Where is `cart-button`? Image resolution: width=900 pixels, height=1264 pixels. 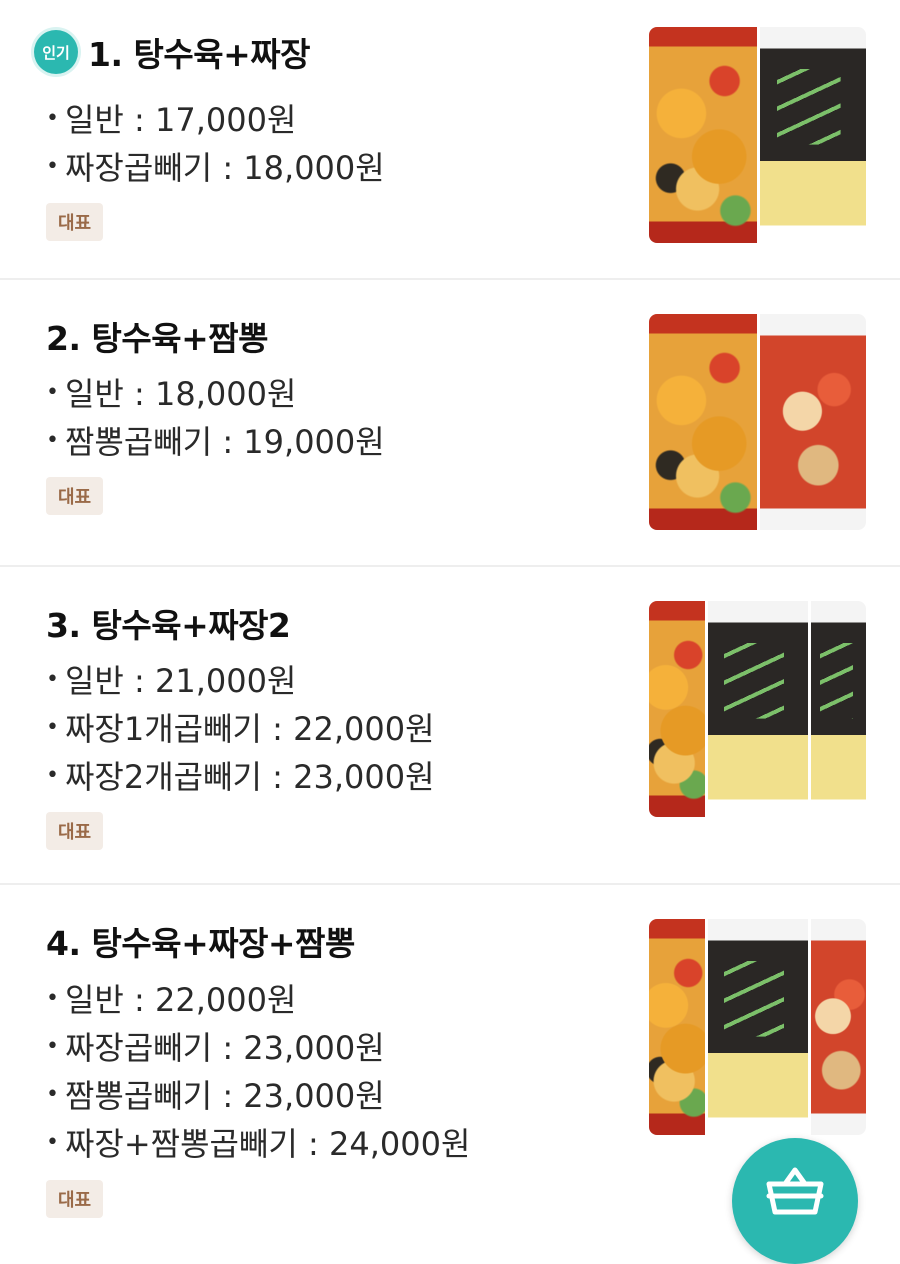 cart-button is located at coordinates (795, 1201).